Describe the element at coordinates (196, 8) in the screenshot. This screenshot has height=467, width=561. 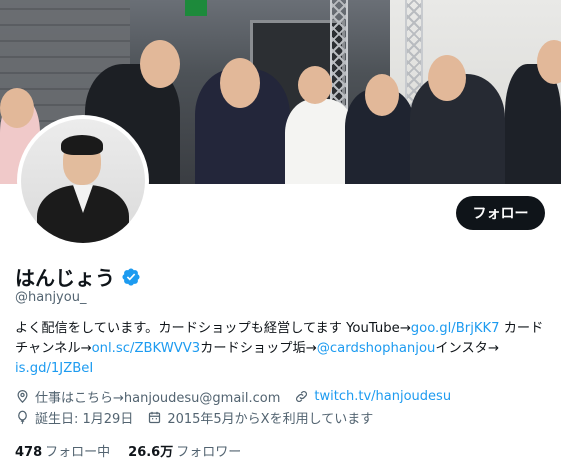
I see `banner-exit-sign` at that location.